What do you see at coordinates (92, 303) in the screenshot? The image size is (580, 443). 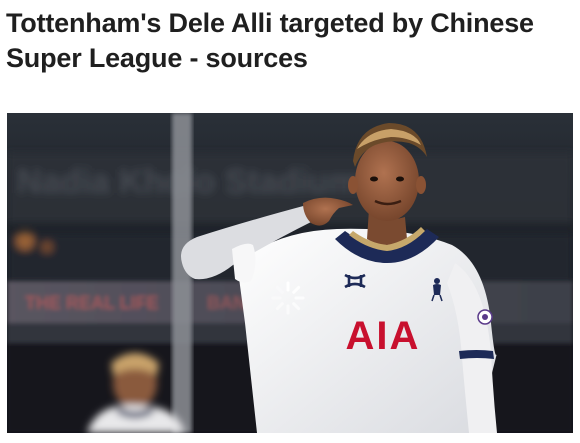 I see `svg-text: THE REAL LIFE` at bounding box center [92, 303].